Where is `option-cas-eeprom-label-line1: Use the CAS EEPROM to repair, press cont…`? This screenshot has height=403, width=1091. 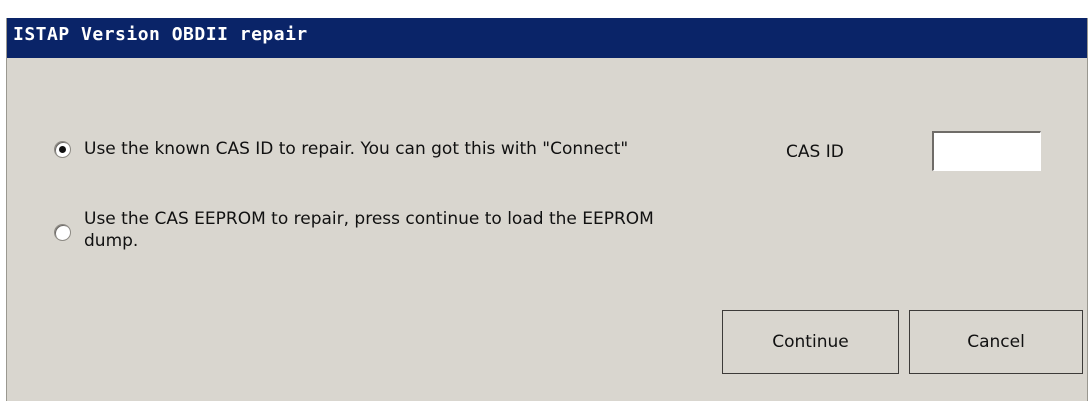 option-cas-eeprom-label-line1: Use the CAS EEPROM to repair, press cont… is located at coordinates (369, 219).